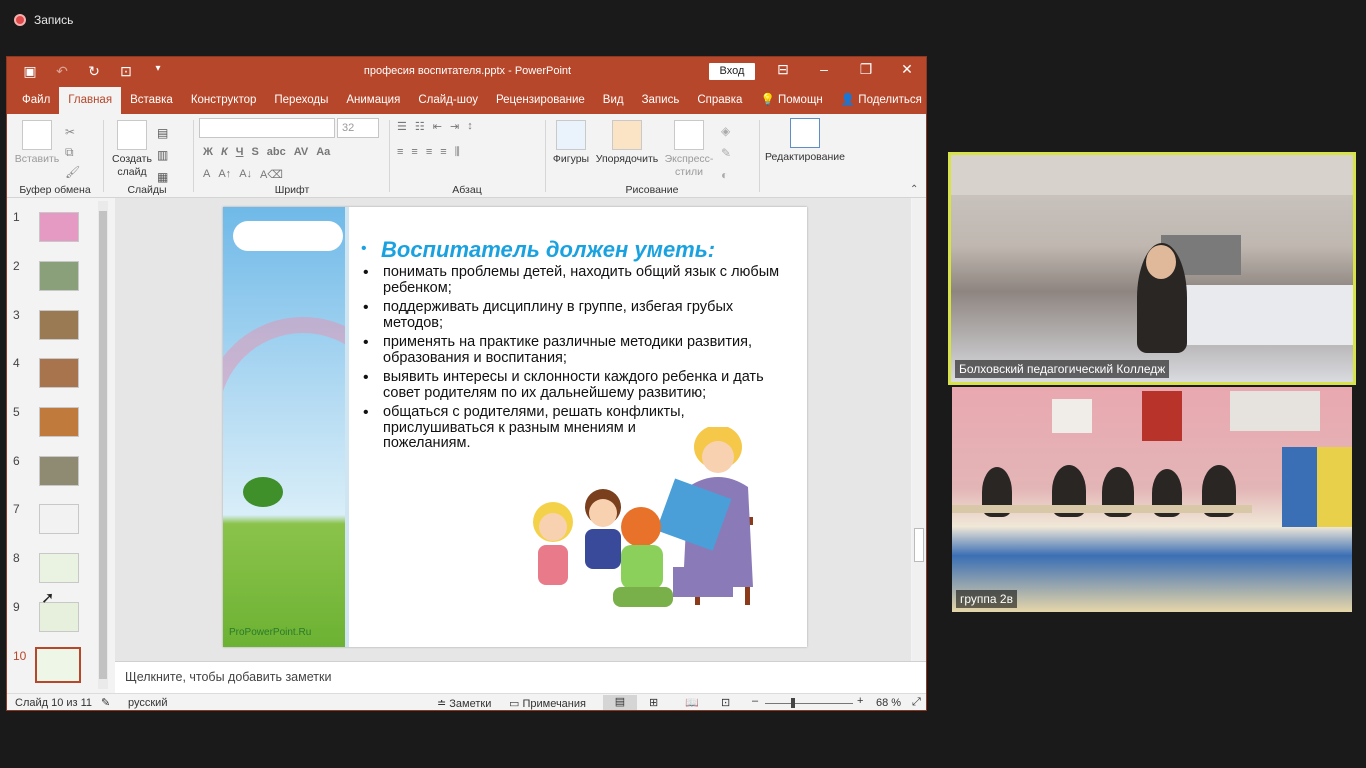  Describe the element at coordinates (420, 126) in the screenshot. I see `numbering-icon: ☷` at that location.